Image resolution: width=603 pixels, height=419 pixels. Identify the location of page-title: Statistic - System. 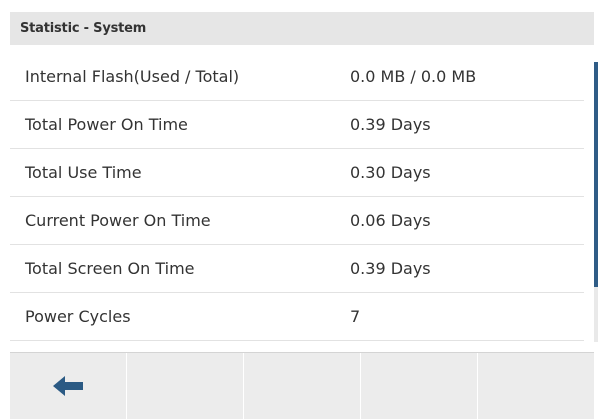
(83, 28).